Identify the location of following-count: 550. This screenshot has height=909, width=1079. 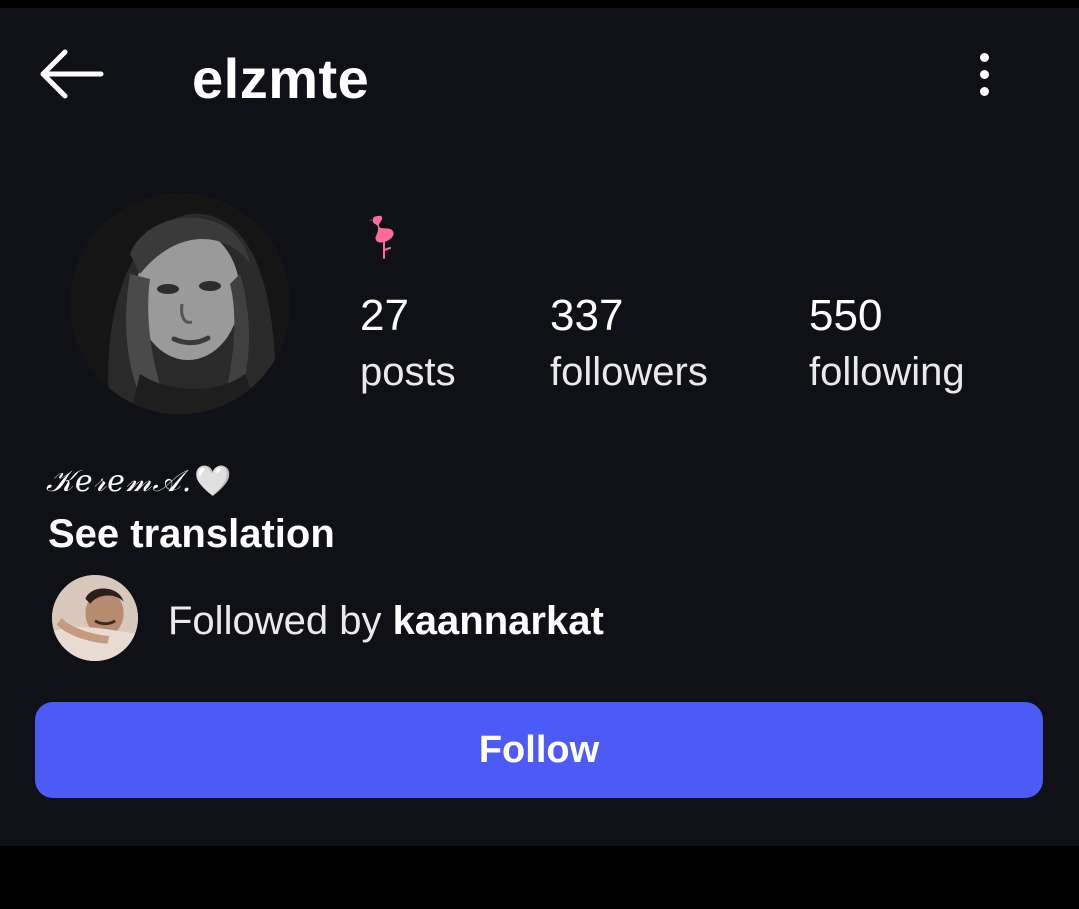
(846, 315).